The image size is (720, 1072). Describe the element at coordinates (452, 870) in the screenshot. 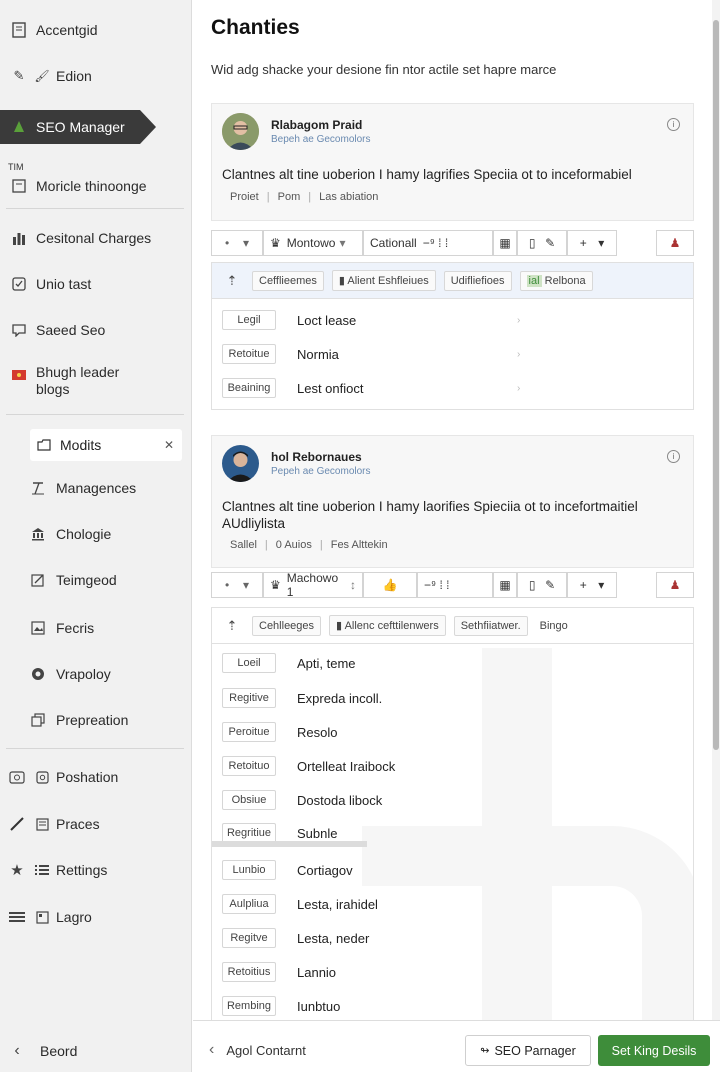

I see `table-row: Lunbio Cortiagov` at that location.